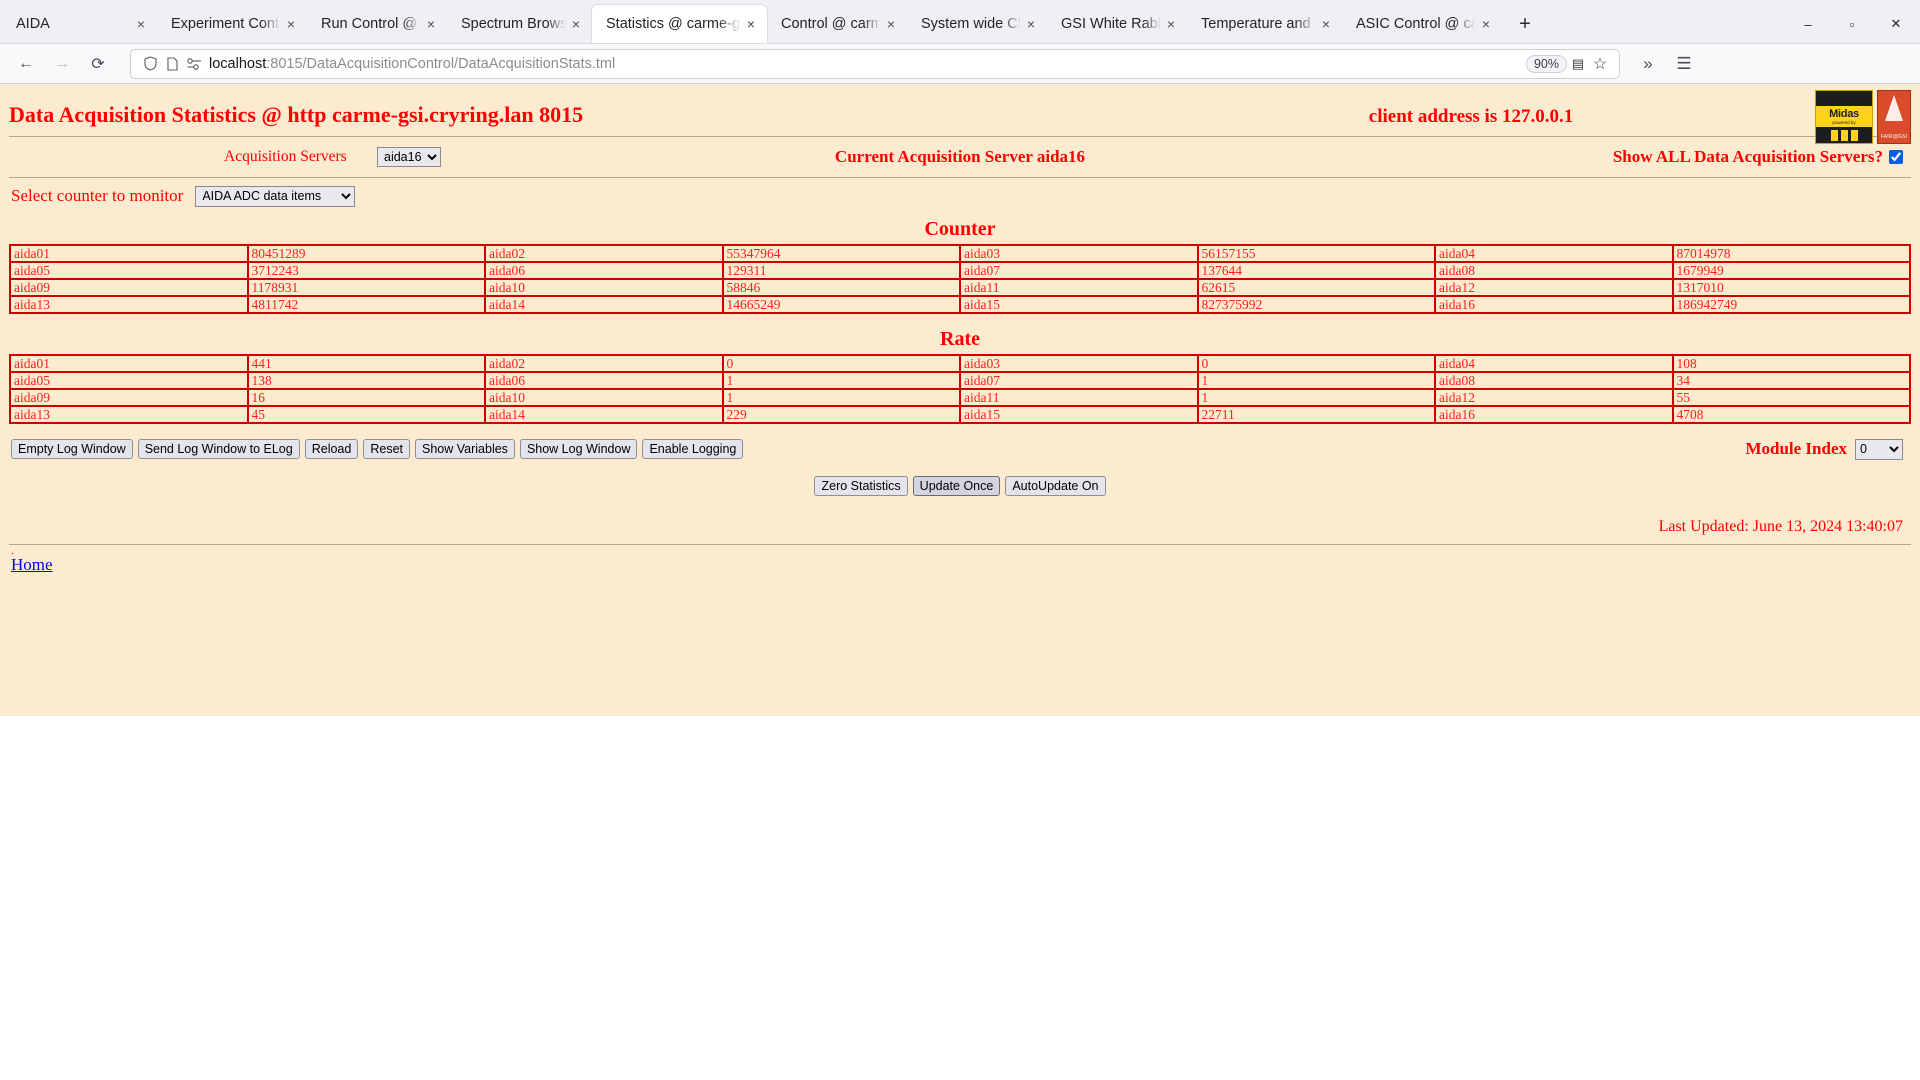 This screenshot has height=1080, width=1920. Describe the element at coordinates (98, 64) in the screenshot. I see `reload-icon: ⟳` at that location.